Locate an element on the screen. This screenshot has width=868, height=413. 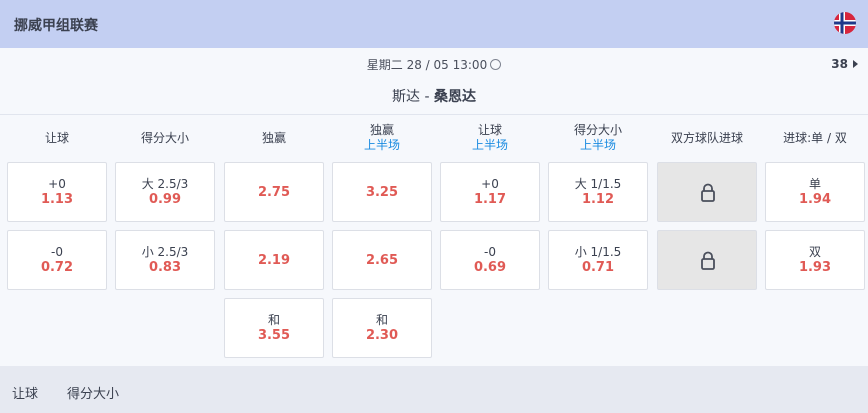
divider is located at coordinates (434, 114).